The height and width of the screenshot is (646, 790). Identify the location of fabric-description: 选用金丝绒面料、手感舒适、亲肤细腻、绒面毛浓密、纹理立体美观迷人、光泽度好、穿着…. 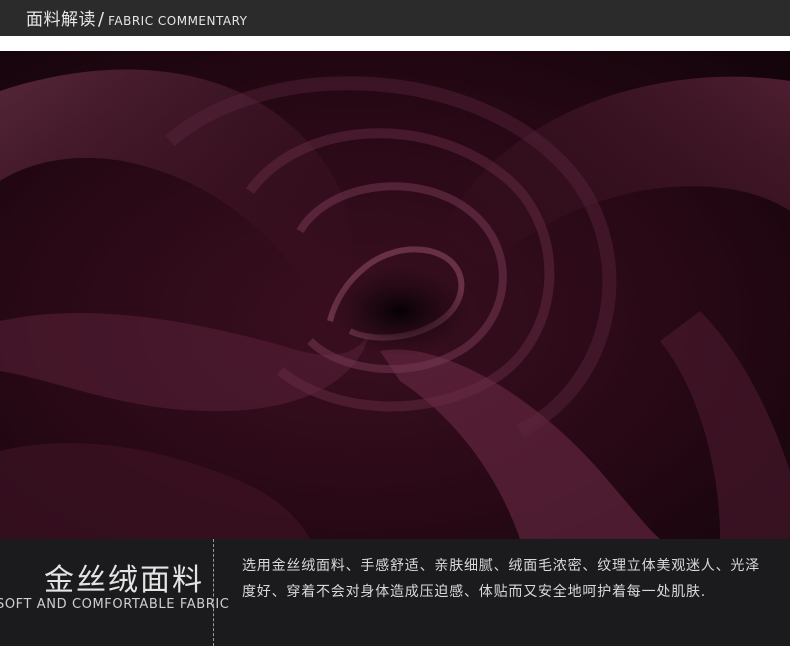
(501, 579).